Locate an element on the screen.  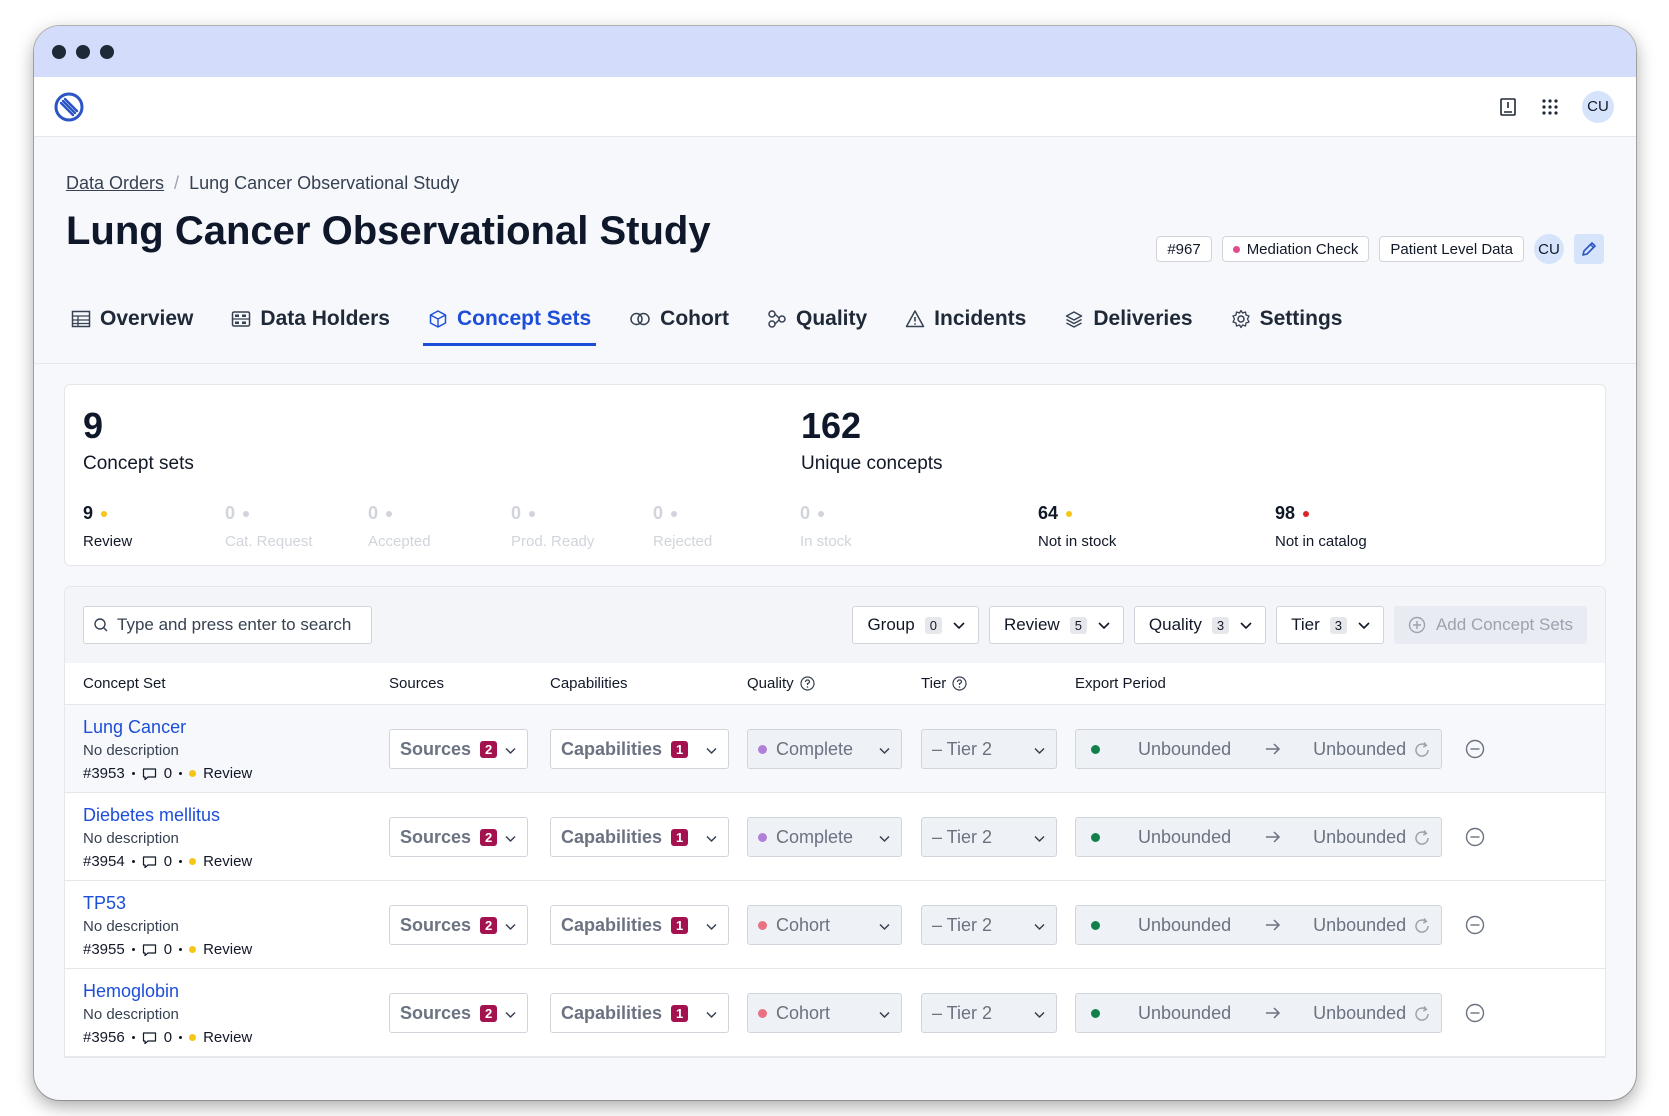
tab-concept-sets: Concept Sets is located at coordinates (509, 326).